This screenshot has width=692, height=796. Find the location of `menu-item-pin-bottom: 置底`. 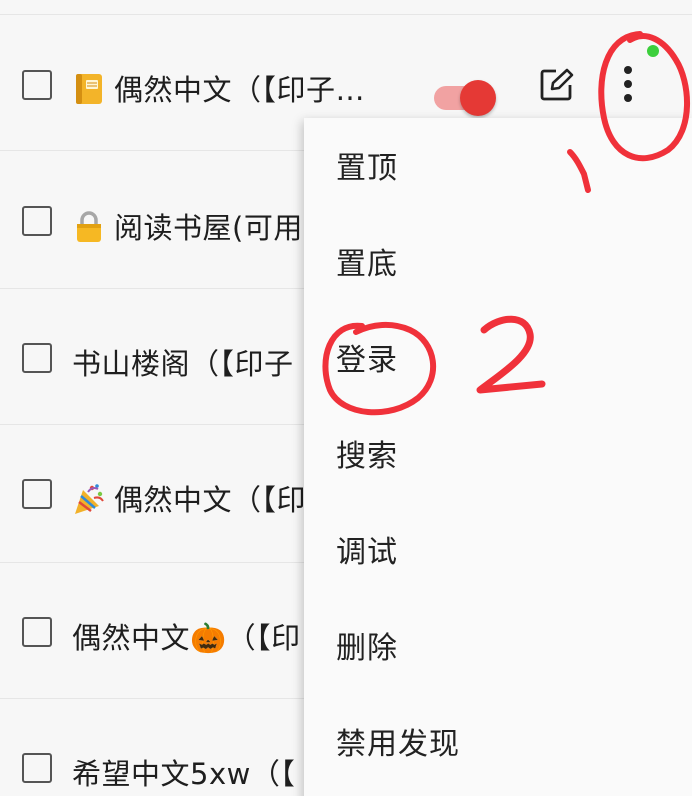

menu-item-pin-bottom: 置底 is located at coordinates (367, 265).